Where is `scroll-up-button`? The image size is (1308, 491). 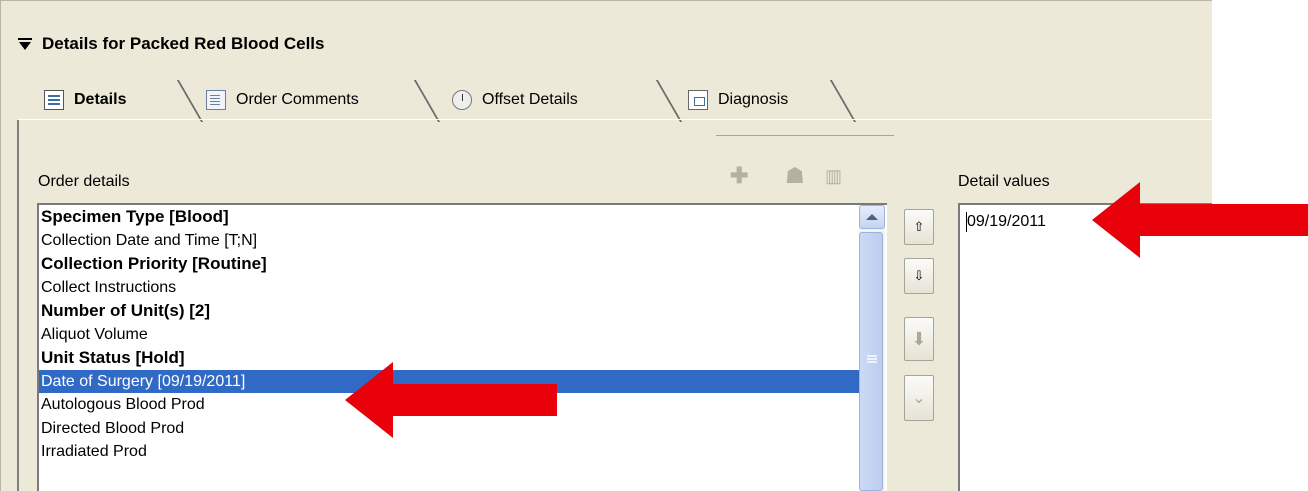
scroll-up-button is located at coordinates (872, 217).